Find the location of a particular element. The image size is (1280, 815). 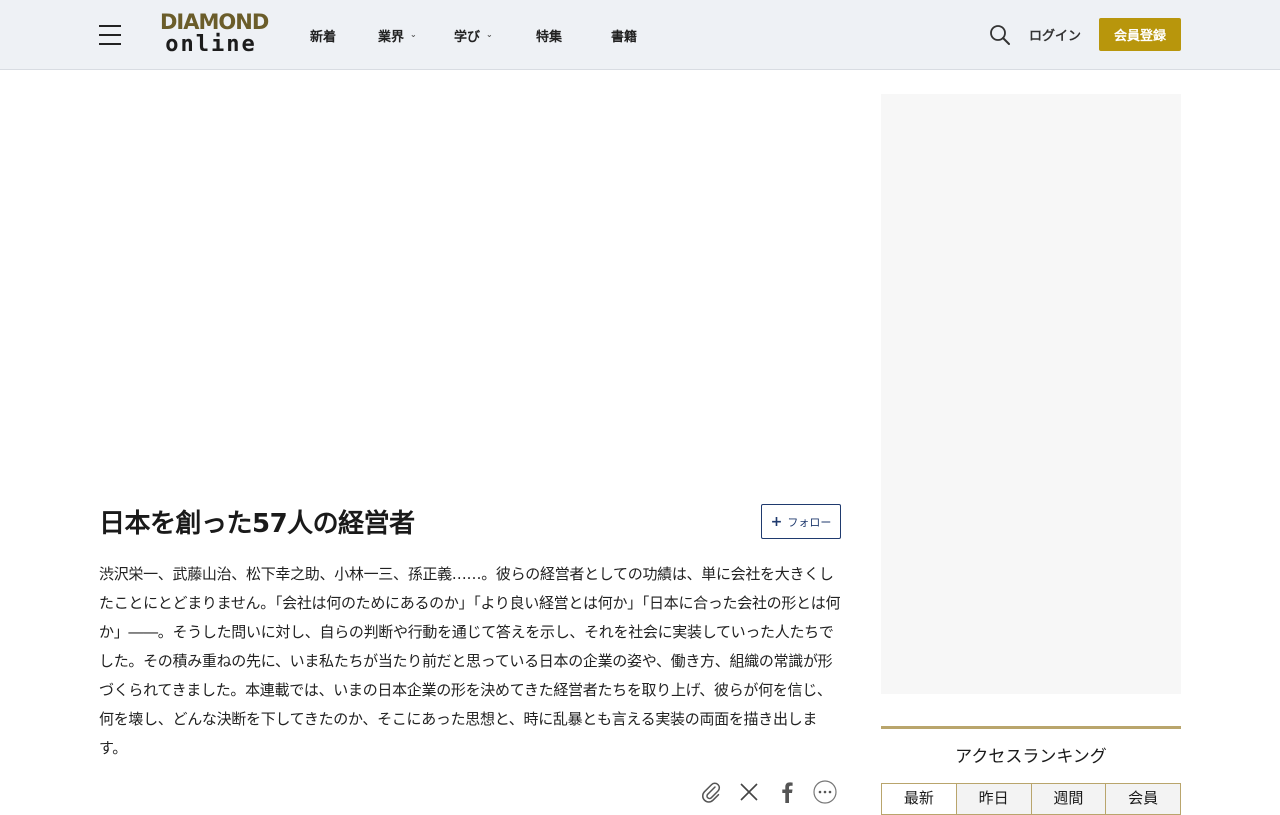

follow-button: + フォロー is located at coordinates (801, 521).